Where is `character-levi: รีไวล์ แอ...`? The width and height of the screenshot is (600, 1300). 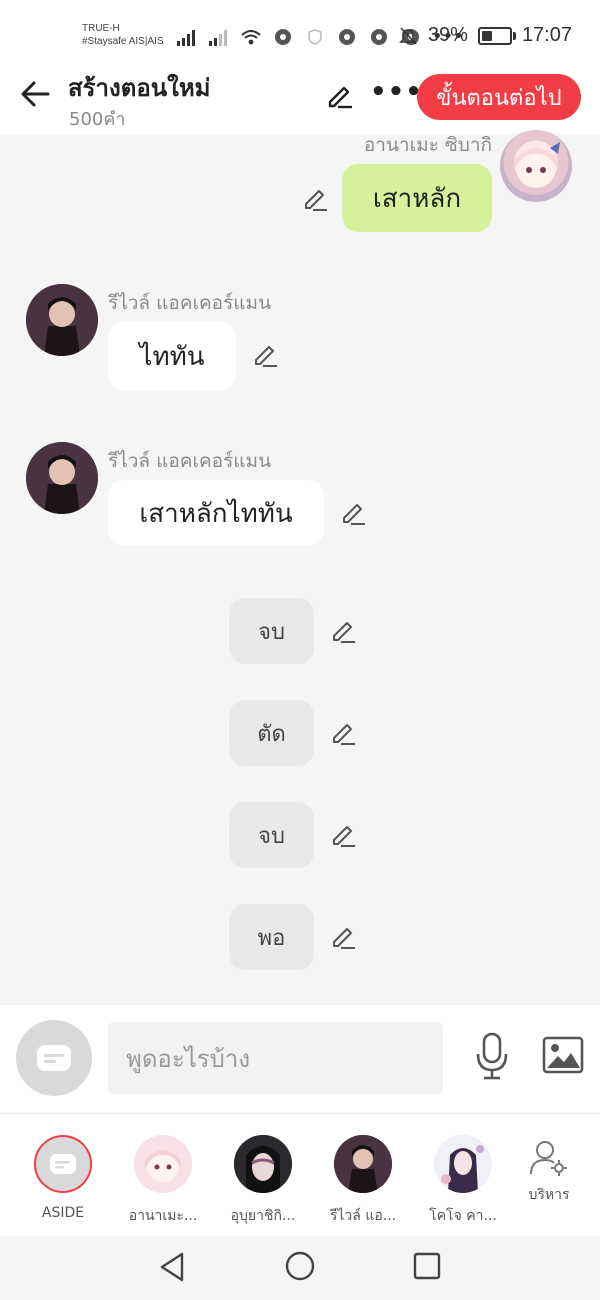 character-levi: รีไวล์ แอ... is located at coordinates (363, 1181).